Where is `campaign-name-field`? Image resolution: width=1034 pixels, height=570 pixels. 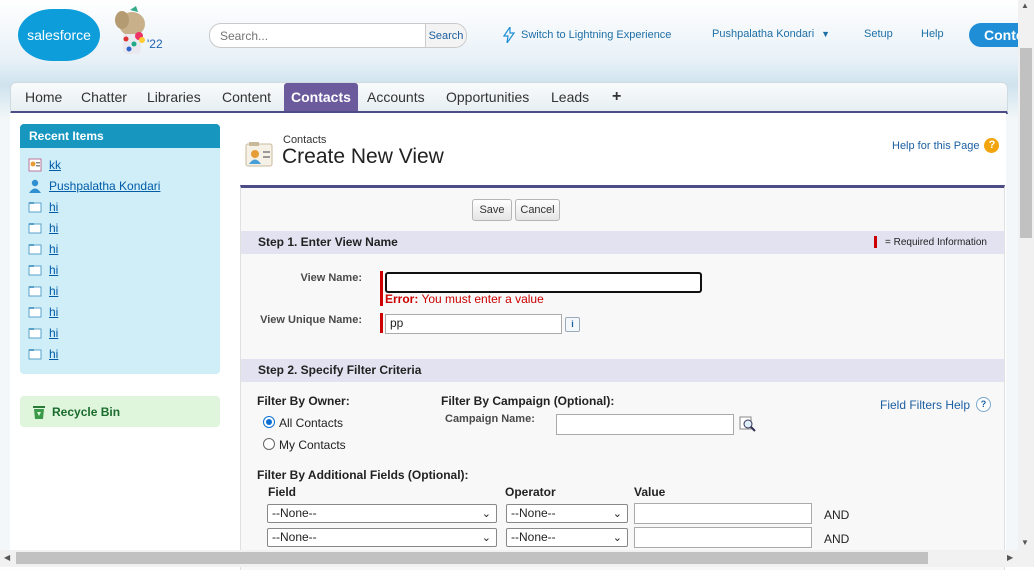 campaign-name-field is located at coordinates (645, 424).